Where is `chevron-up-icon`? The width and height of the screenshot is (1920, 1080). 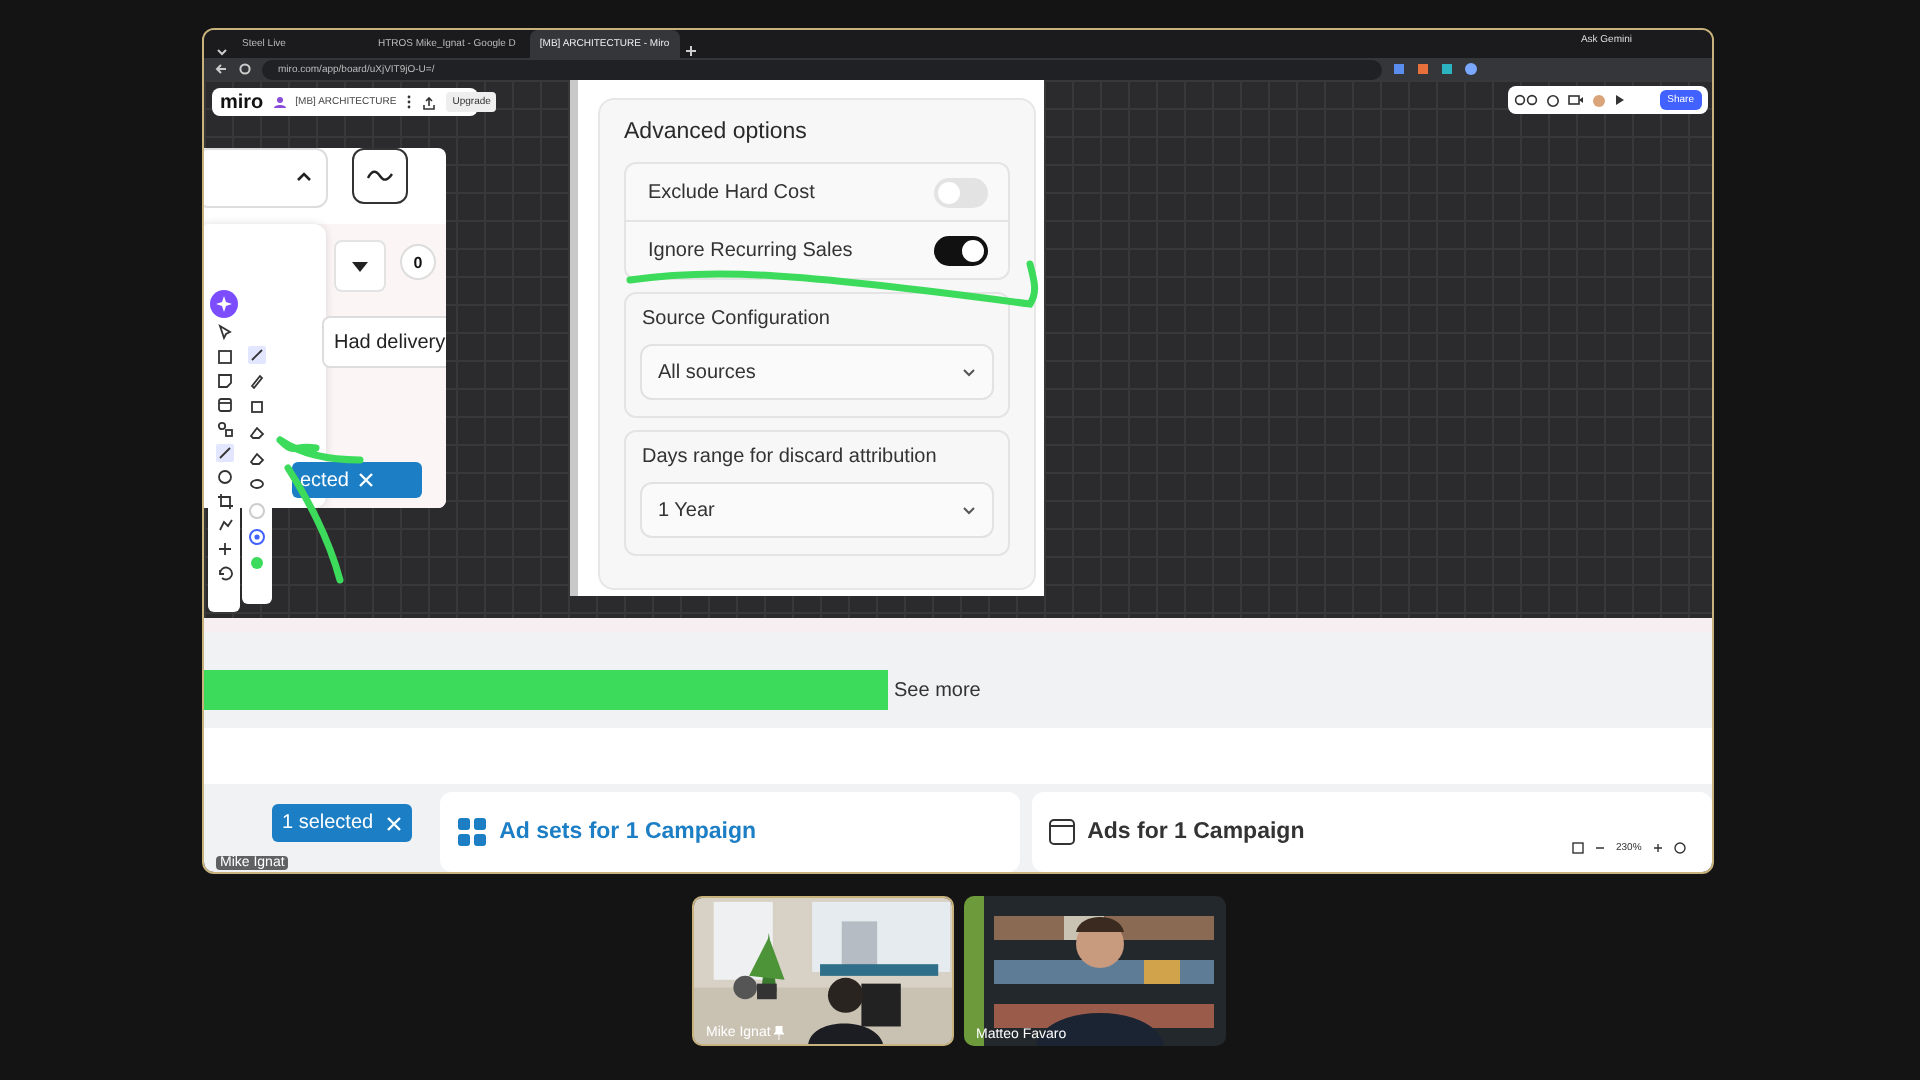
chevron-up-icon is located at coordinates (304, 176).